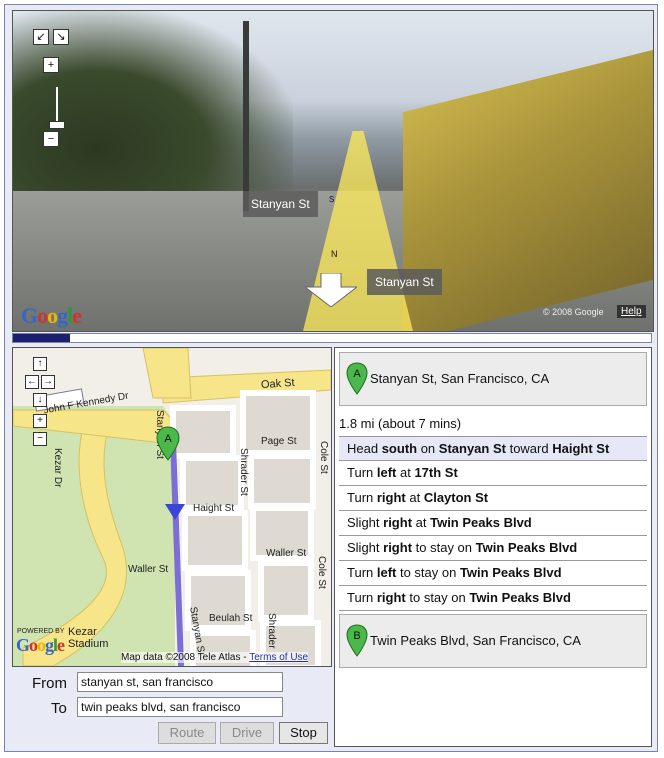 This screenshot has height=758, width=664. I want to click on direction-step: Turn right at Clayton St, so click(493, 498).